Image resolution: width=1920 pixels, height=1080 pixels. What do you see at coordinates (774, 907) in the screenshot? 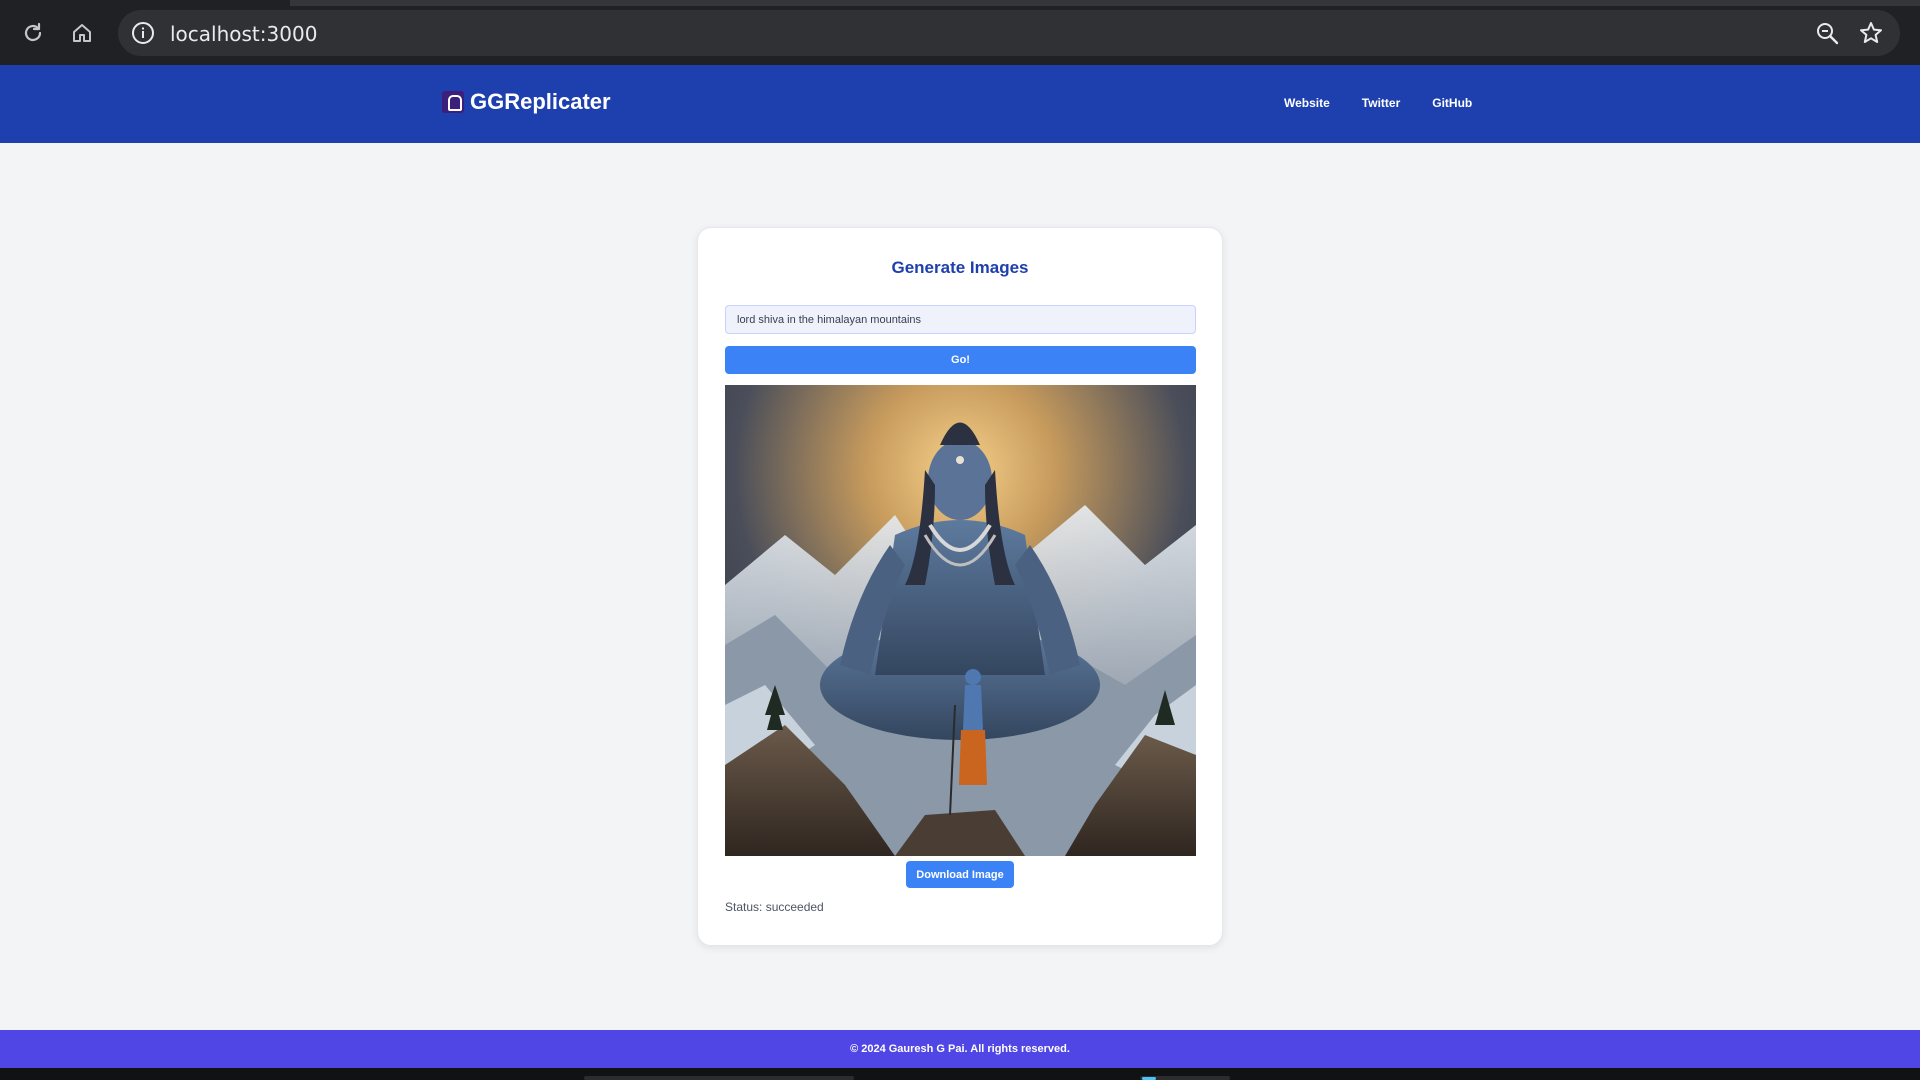
I see `status-text: Status: succeeded` at bounding box center [774, 907].